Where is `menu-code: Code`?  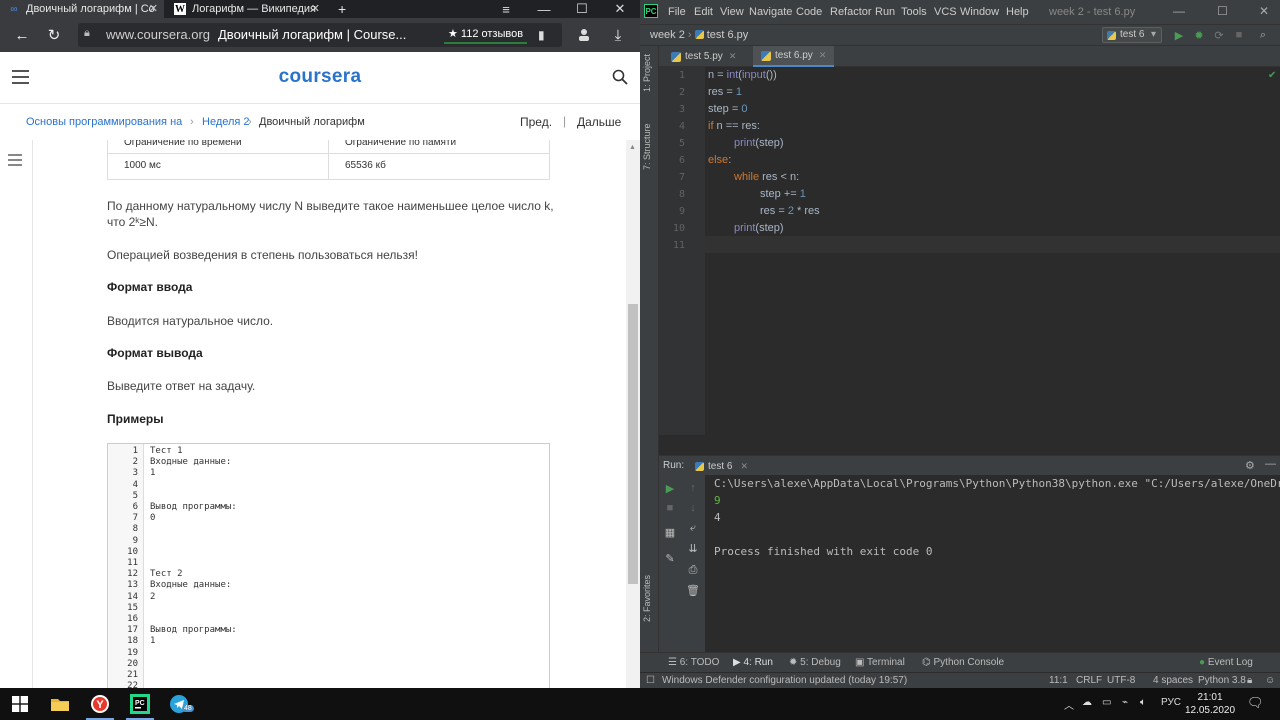 menu-code: Code is located at coordinates (809, 12).